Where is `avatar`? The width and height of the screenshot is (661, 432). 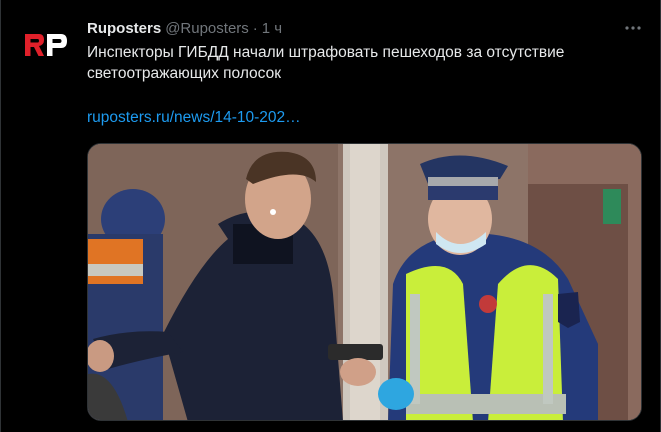
avatar is located at coordinates (45, 47).